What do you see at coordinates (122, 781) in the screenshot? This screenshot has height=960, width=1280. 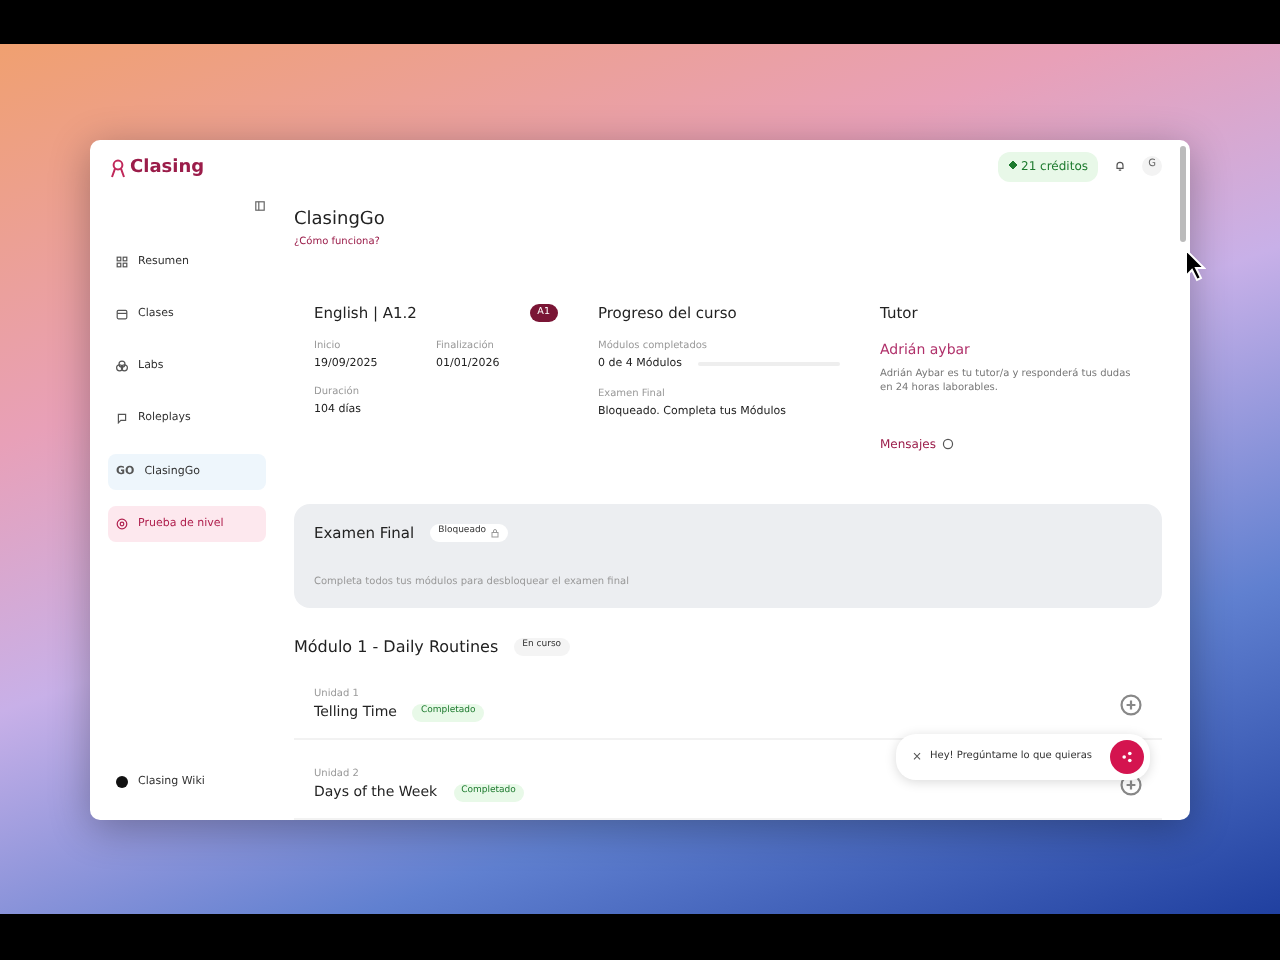 I see `wiki-icon` at bounding box center [122, 781].